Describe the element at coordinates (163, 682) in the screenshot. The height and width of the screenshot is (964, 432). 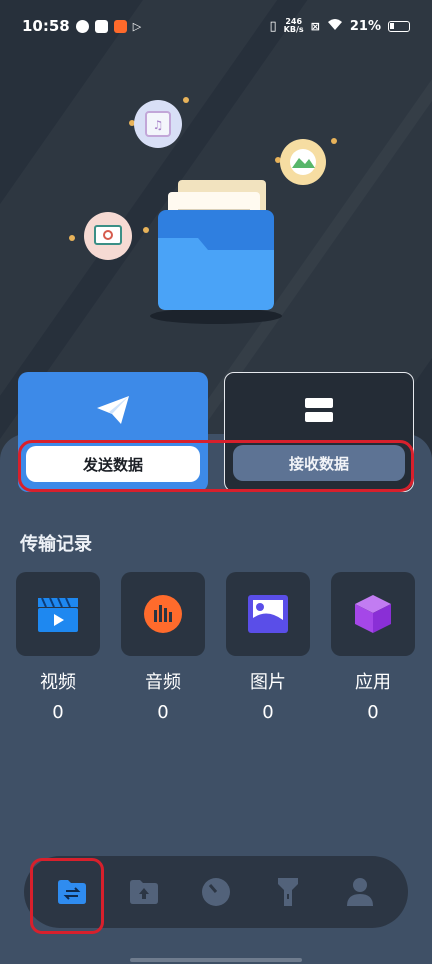
I see `history-item-label: 音频` at that location.